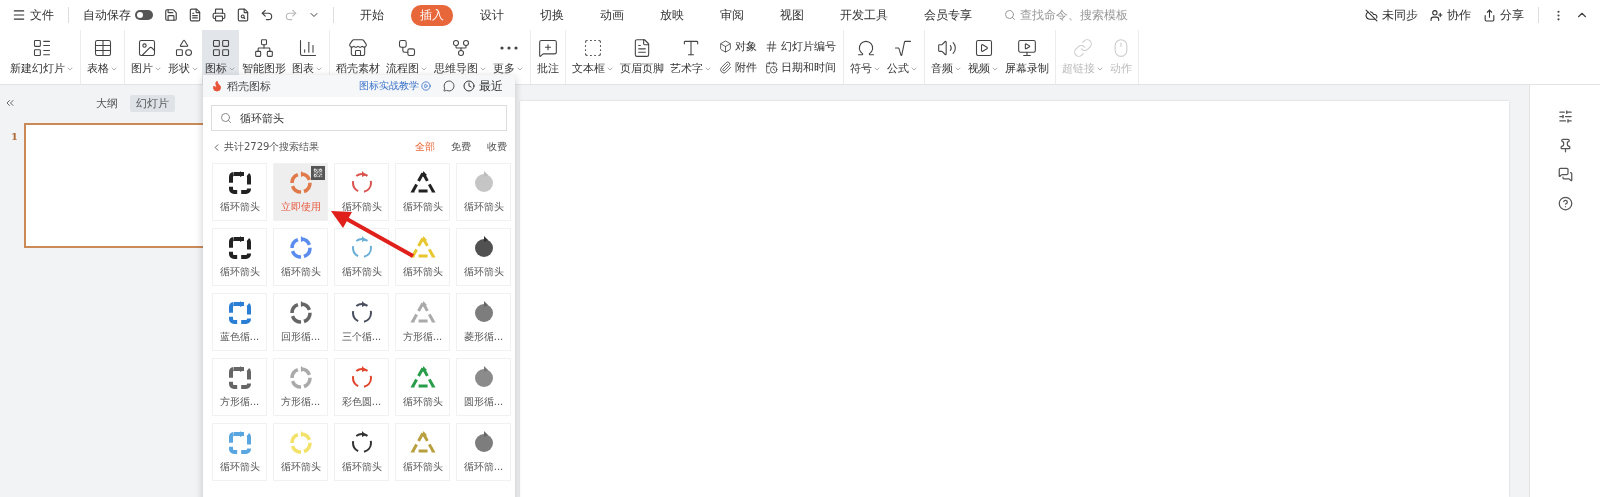  What do you see at coordinates (14, 136) in the screenshot?
I see `slide-number: 1` at bounding box center [14, 136].